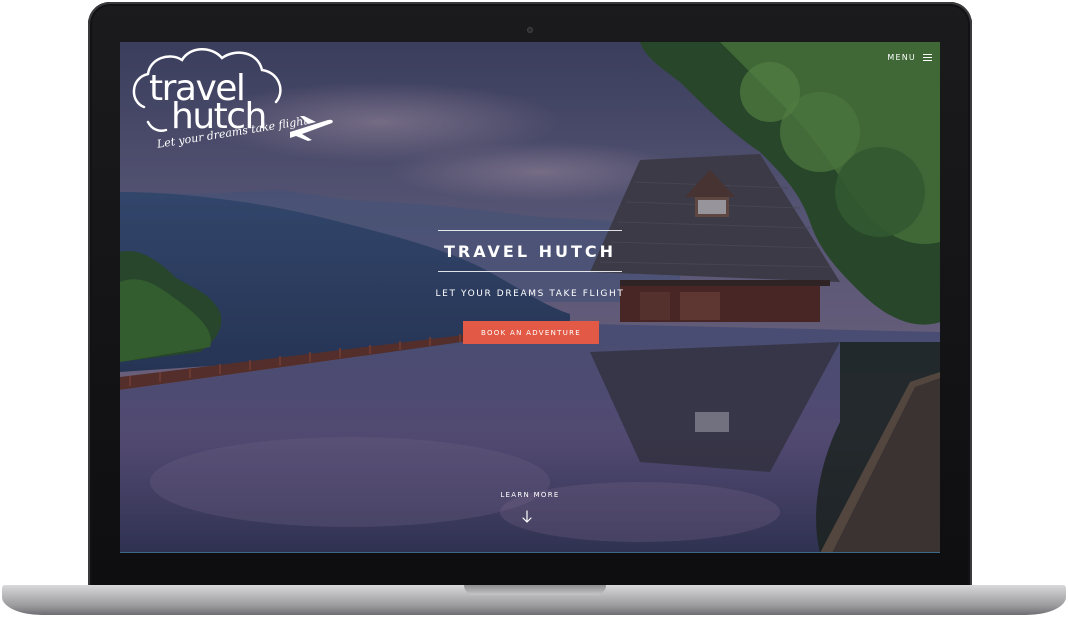  Describe the element at coordinates (531, 332) in the screenshot. I see `book-adventure-button: BOOK AN ADVENTURE` at that location.